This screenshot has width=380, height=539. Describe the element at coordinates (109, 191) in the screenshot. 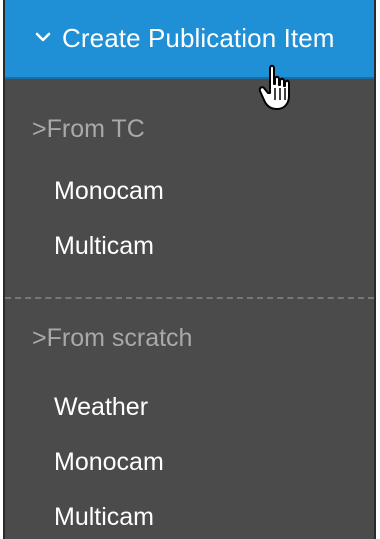

I see `menu-item-from-tc-monocam: Monocam` at that location.